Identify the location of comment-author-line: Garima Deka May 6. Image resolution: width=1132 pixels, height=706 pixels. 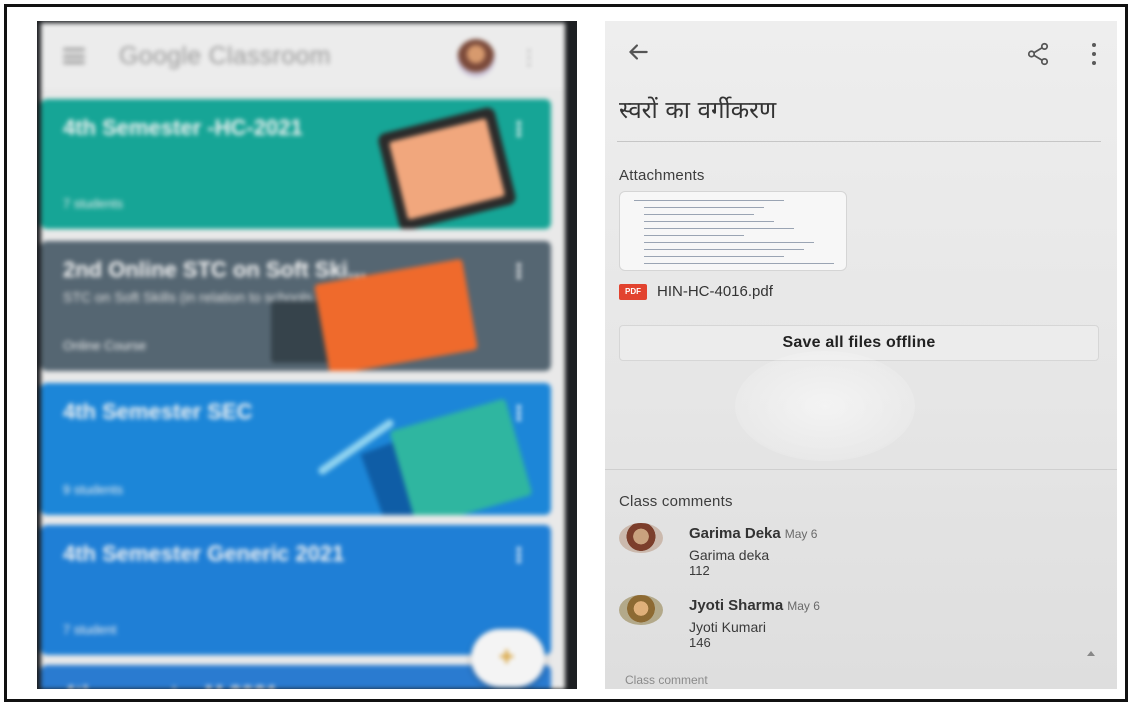
(753, 533).